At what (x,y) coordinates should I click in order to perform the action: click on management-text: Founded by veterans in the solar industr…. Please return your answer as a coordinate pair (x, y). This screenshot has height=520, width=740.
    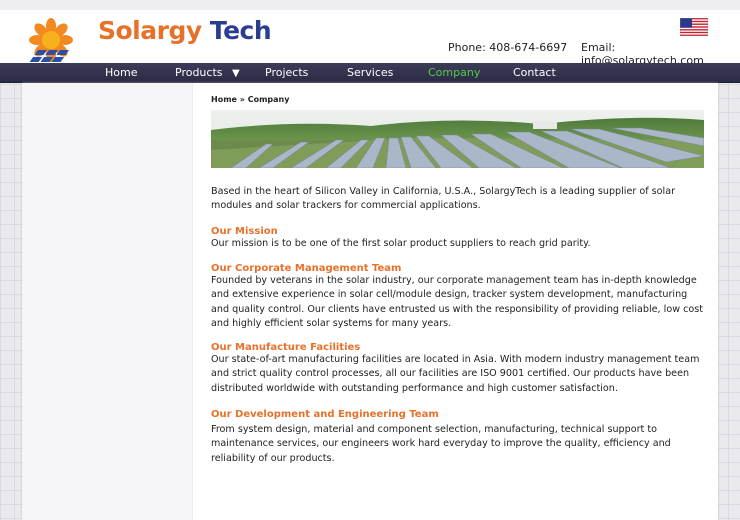
    Looking at the image, I should click on (457, 302).